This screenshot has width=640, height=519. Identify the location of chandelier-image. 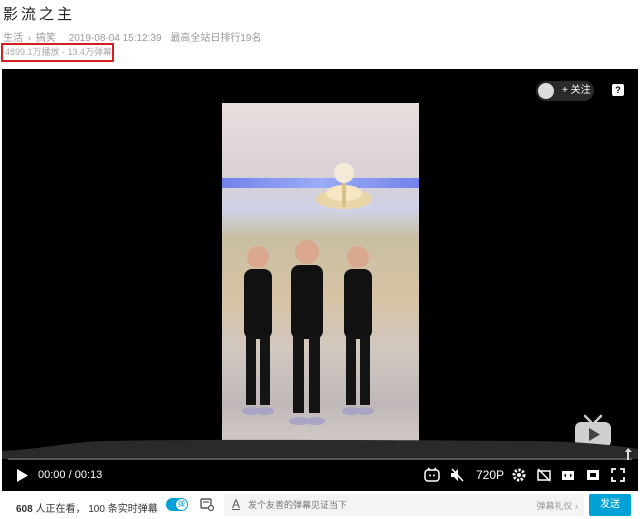
(344, 186).